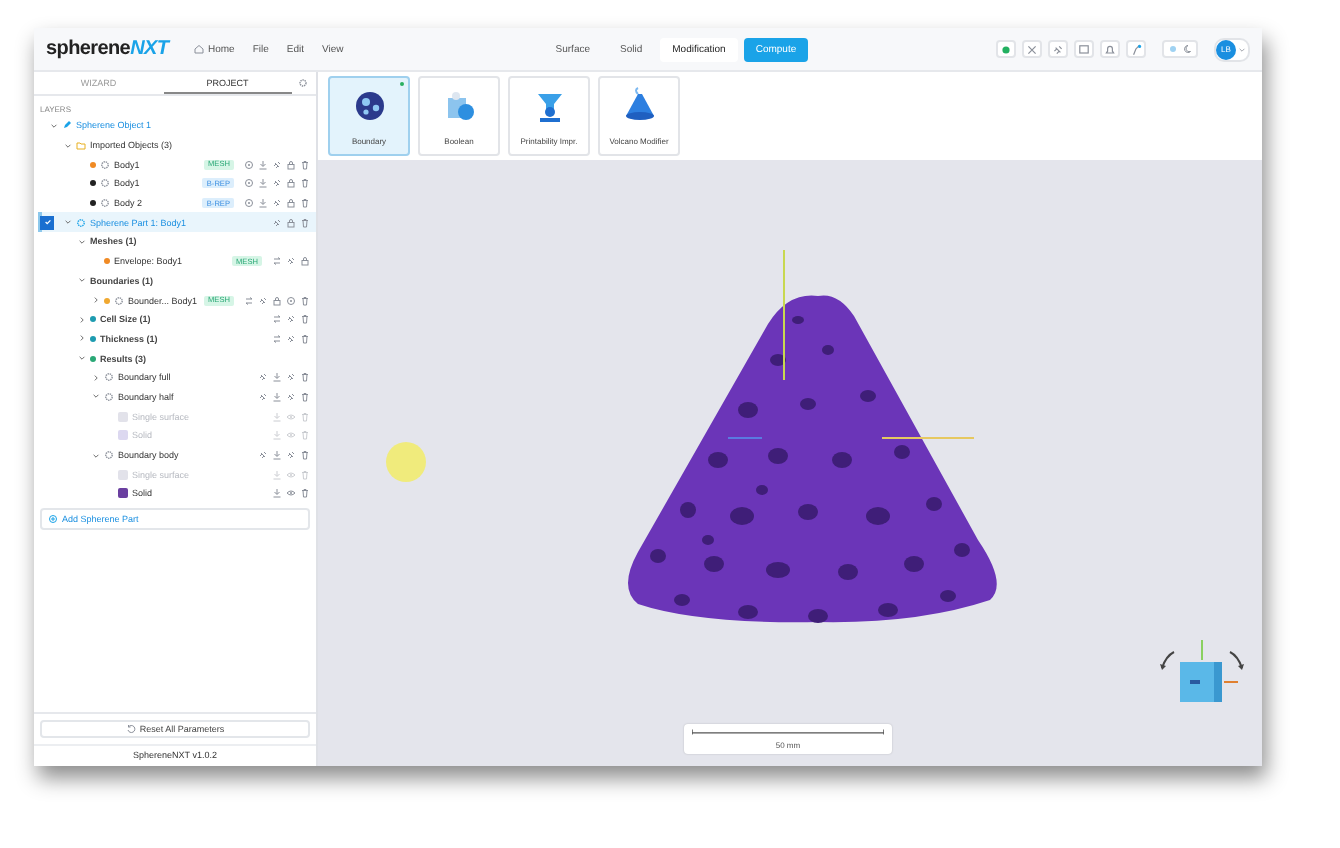  I want to click on app-logo: sphereneNXT, so click(109, 49).